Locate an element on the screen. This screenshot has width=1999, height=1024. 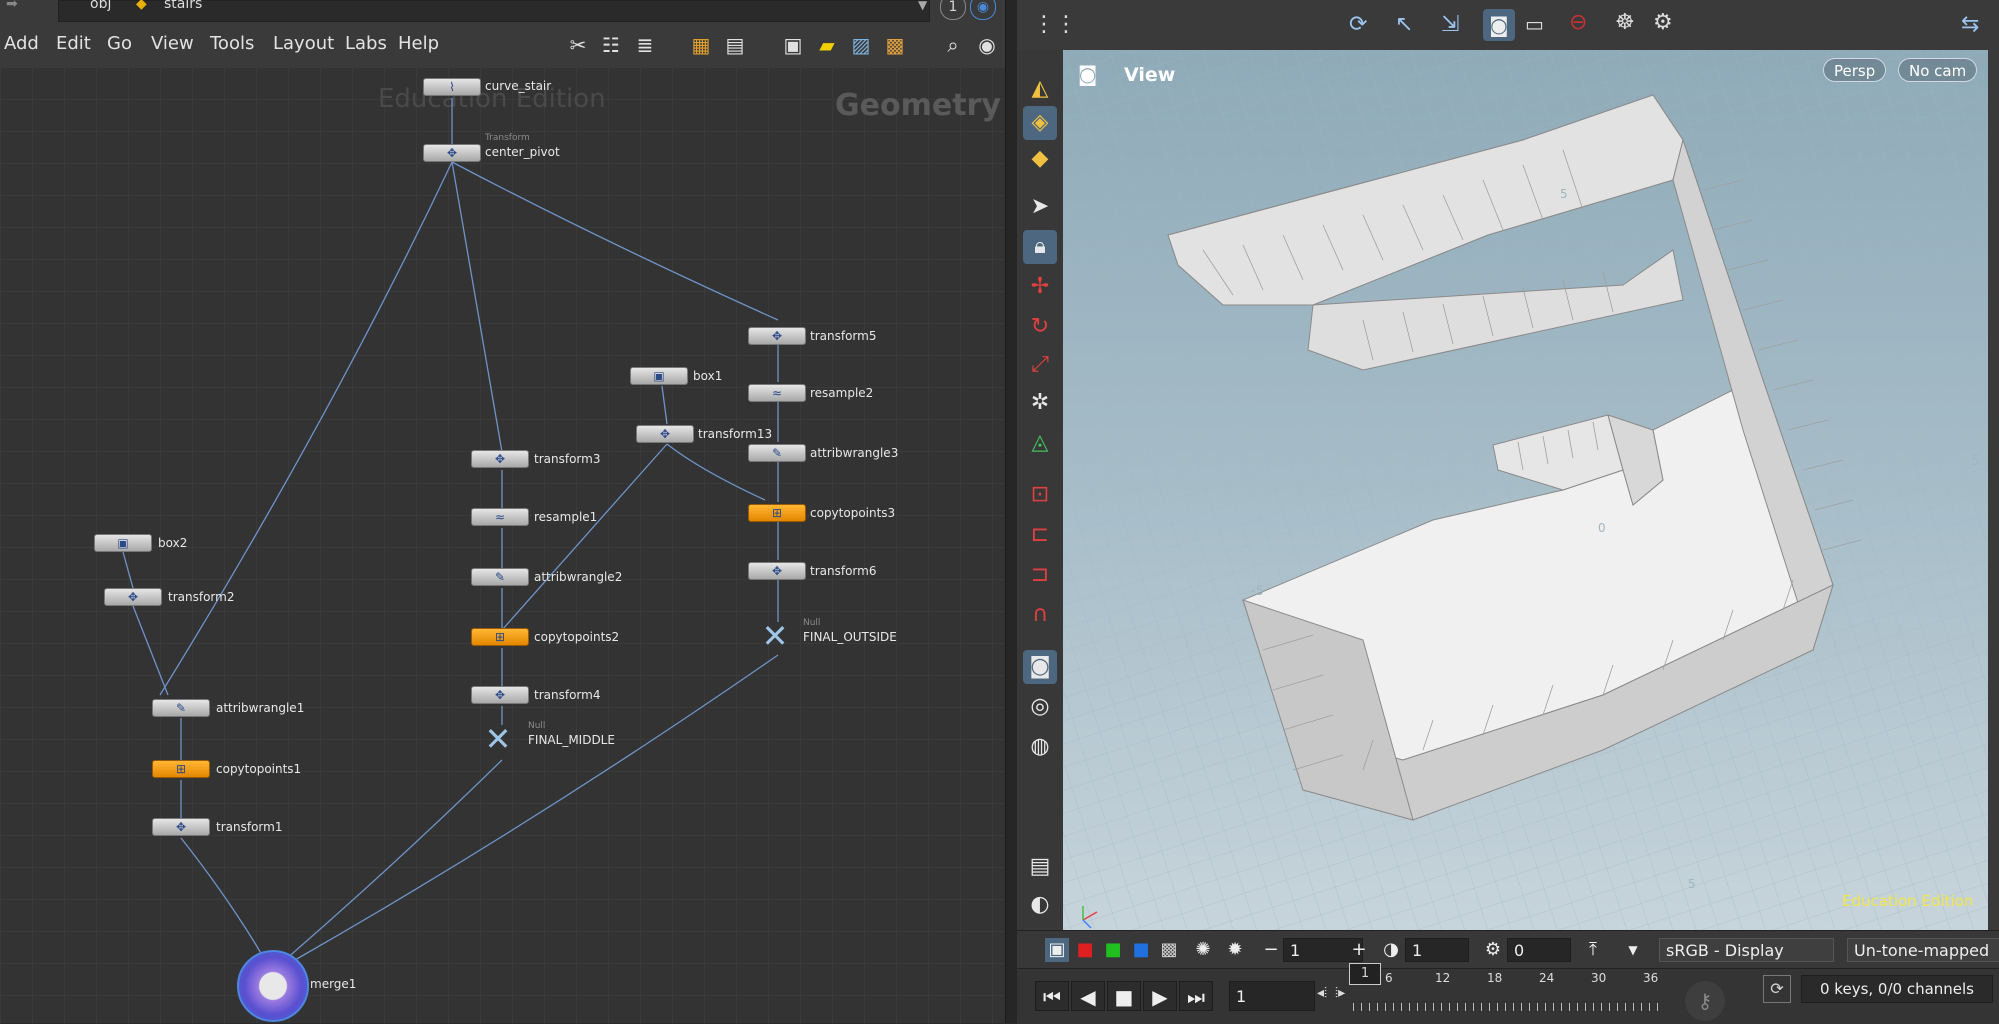
orbit-icon: ⟳ is located at coordinates (1358, 24).